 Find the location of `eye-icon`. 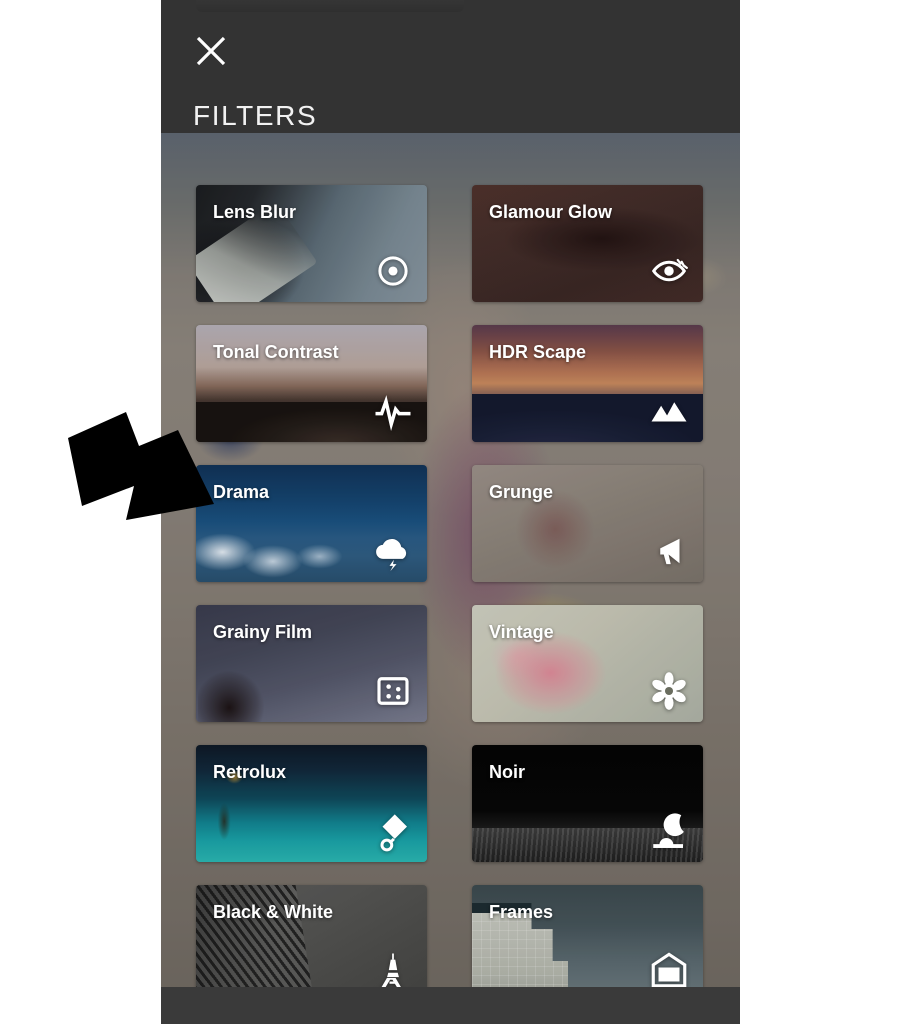

eye-icon is located at coordinates (669, 271).